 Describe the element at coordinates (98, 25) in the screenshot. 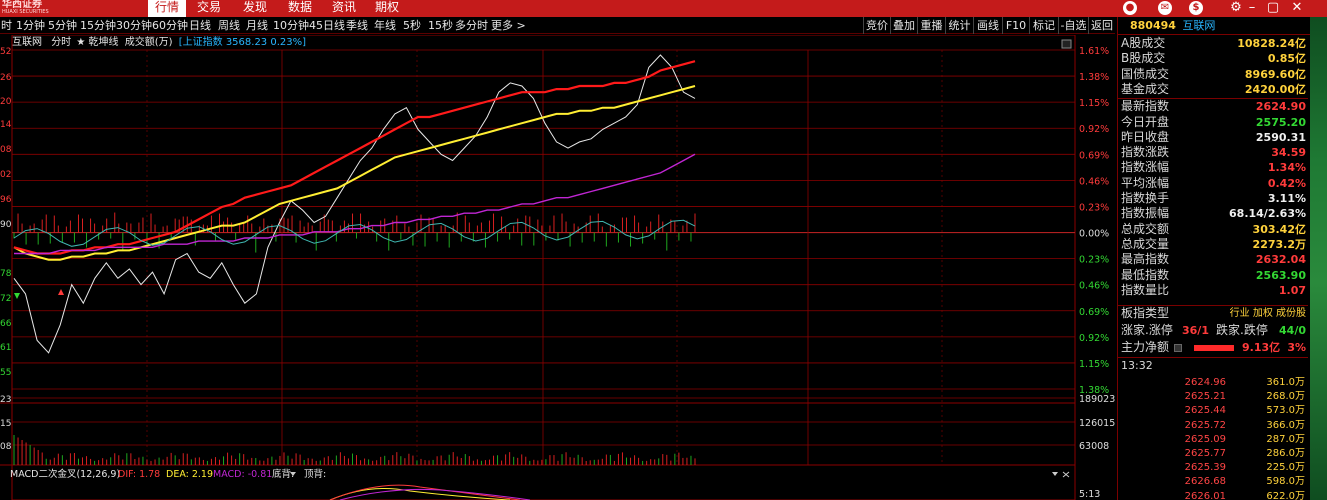

I see `period-tab-15min: 15分钟` at that location.